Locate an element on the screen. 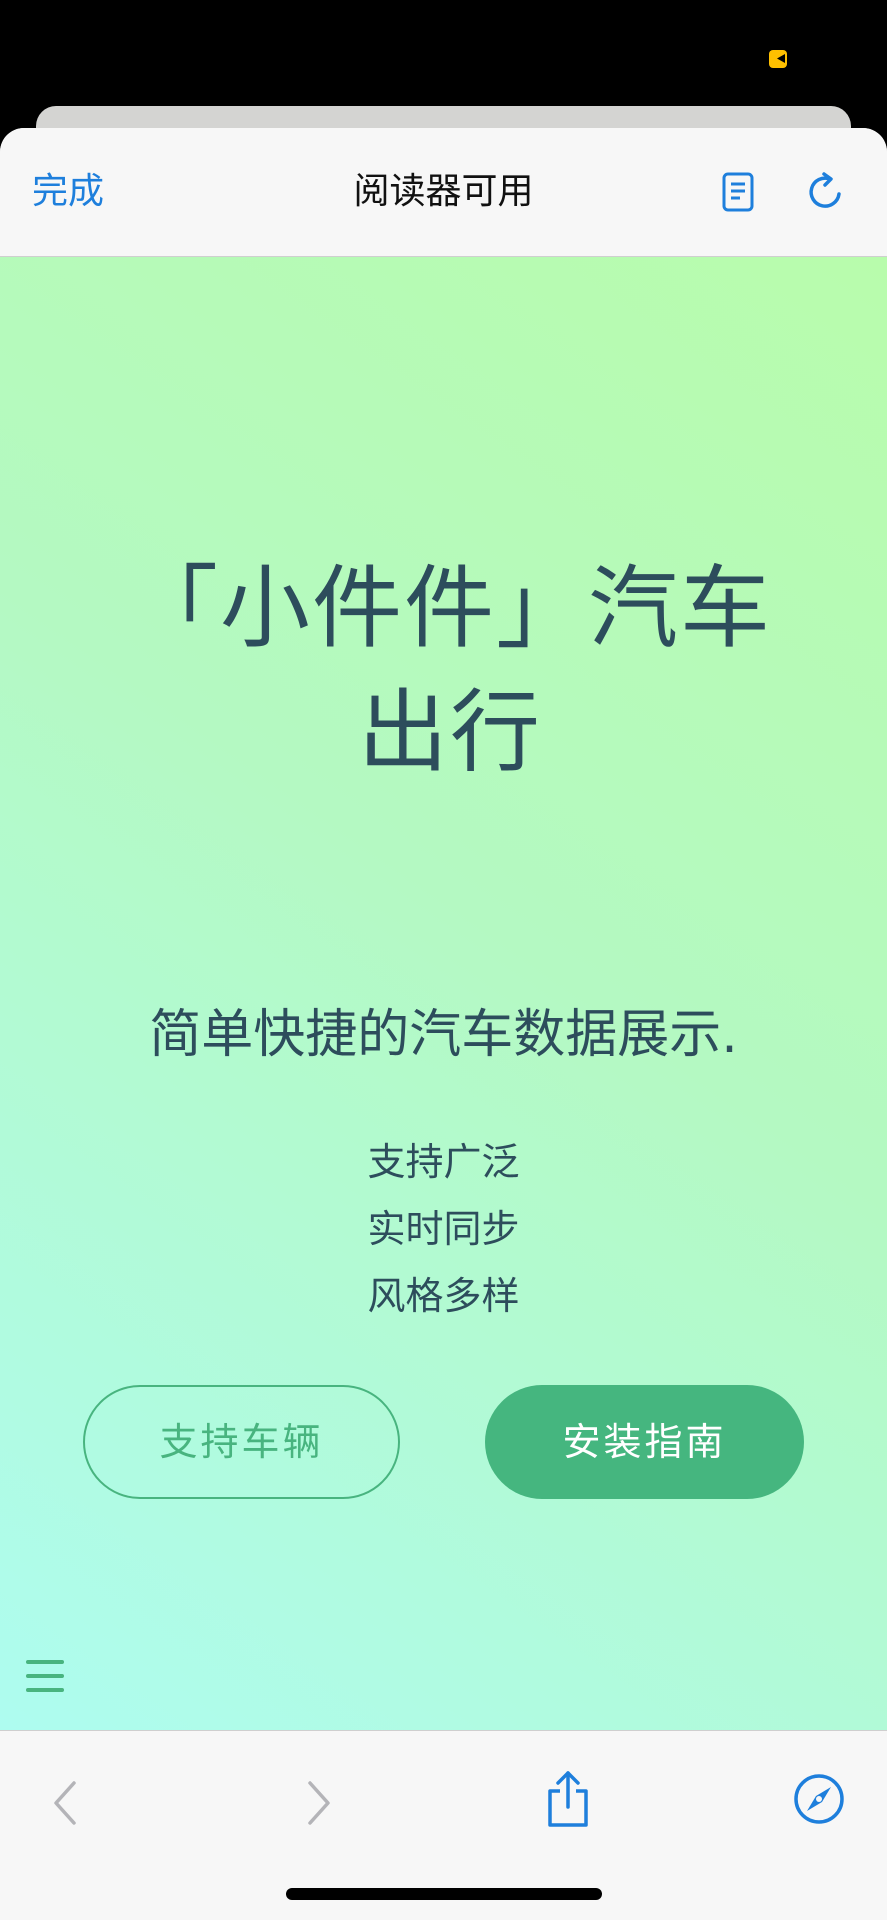  reload-icon is located at coordinates (826, 192).